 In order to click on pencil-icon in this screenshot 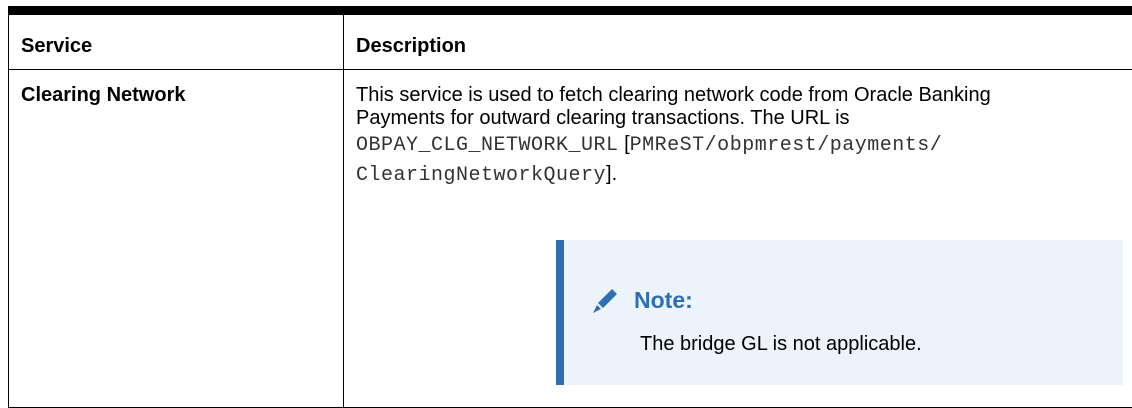, I will do `click(605, 301)`.